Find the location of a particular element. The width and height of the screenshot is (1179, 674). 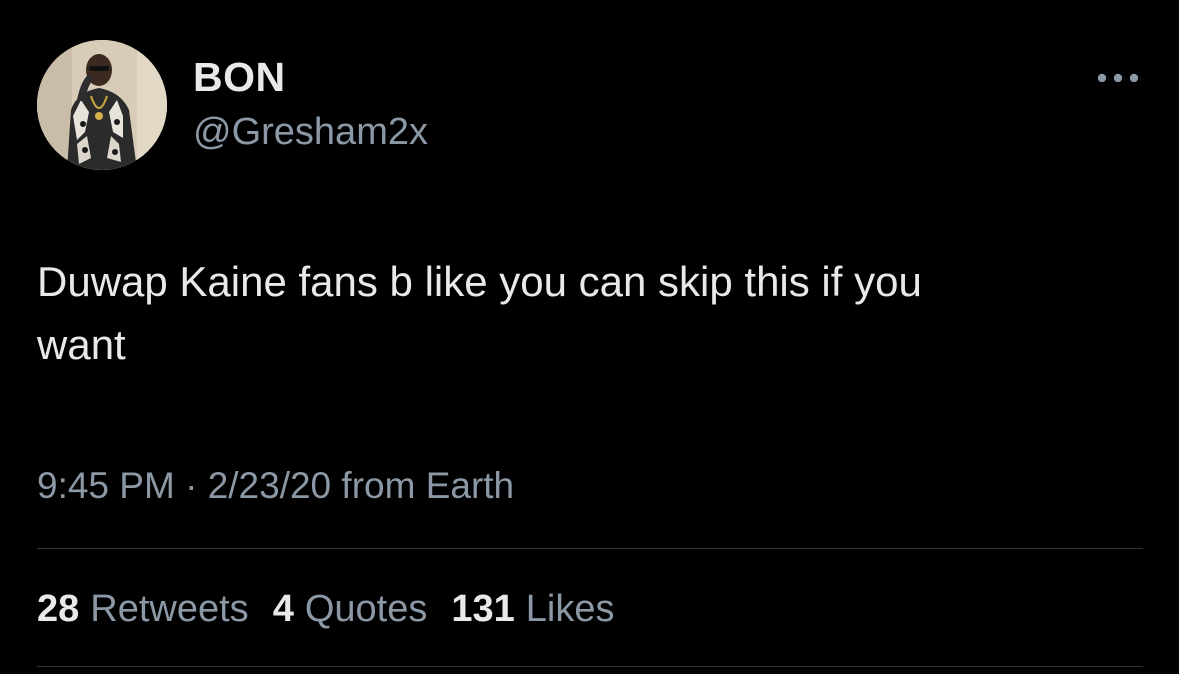

quotes-label: Quotes is located at coordinates (366, 609).